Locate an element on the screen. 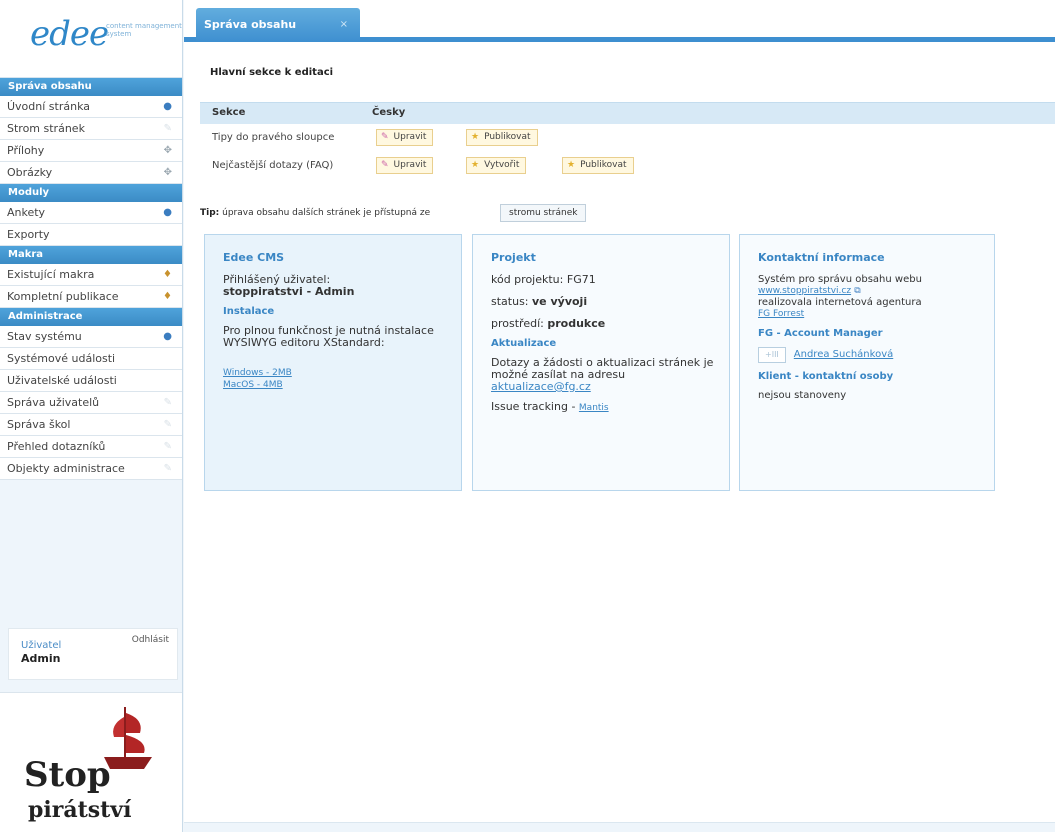 The image size is (1055, 832). logo-text: edee is located at coordinates (69, 34).